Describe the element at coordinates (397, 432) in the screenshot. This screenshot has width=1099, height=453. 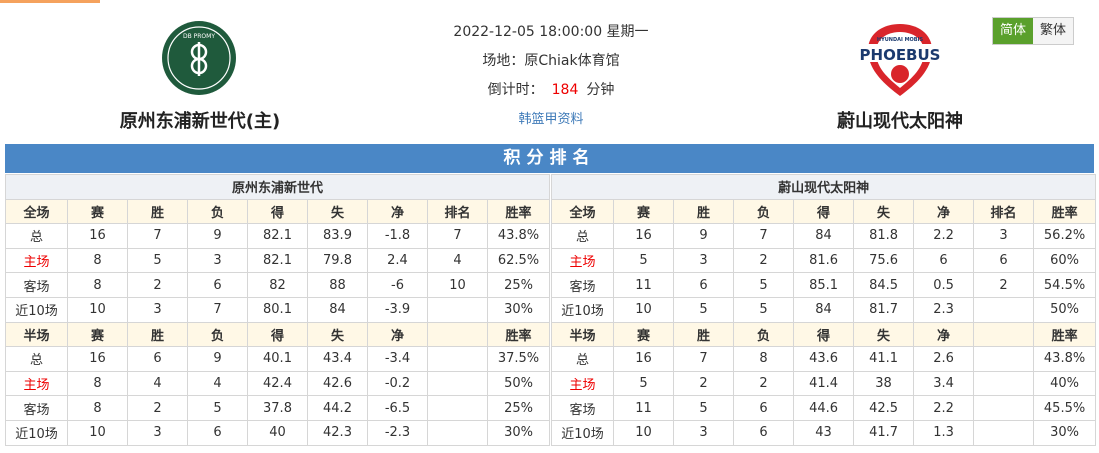
I see `table-cell: -2.3` at that location.